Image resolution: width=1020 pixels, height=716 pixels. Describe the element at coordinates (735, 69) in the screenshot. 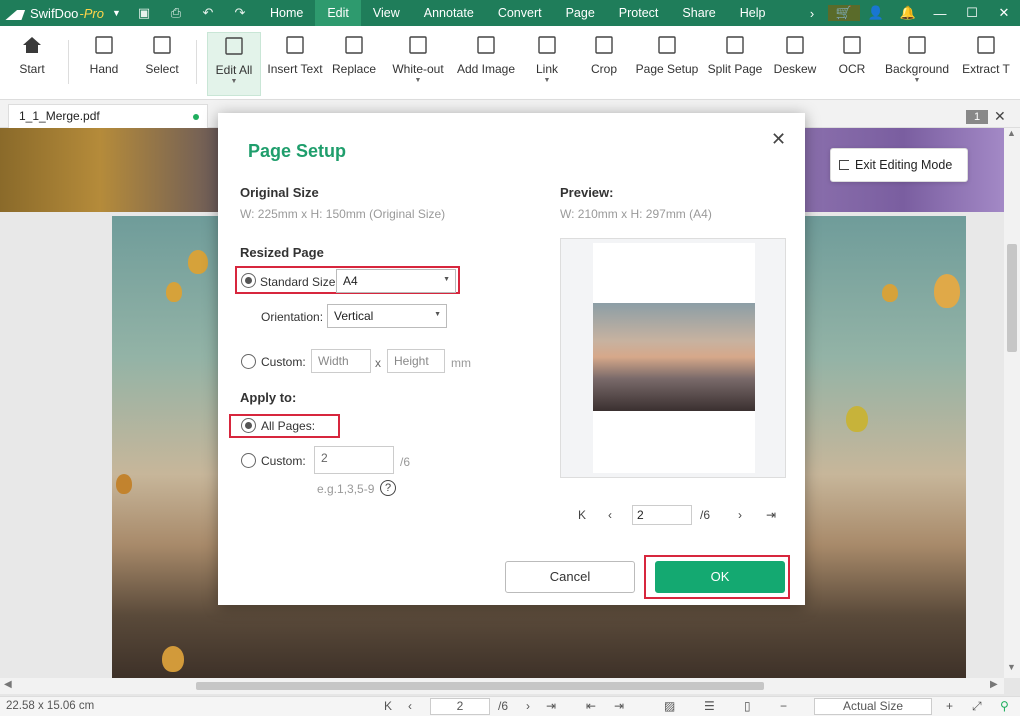

I see `ribbon-label: Split Page` at that location.